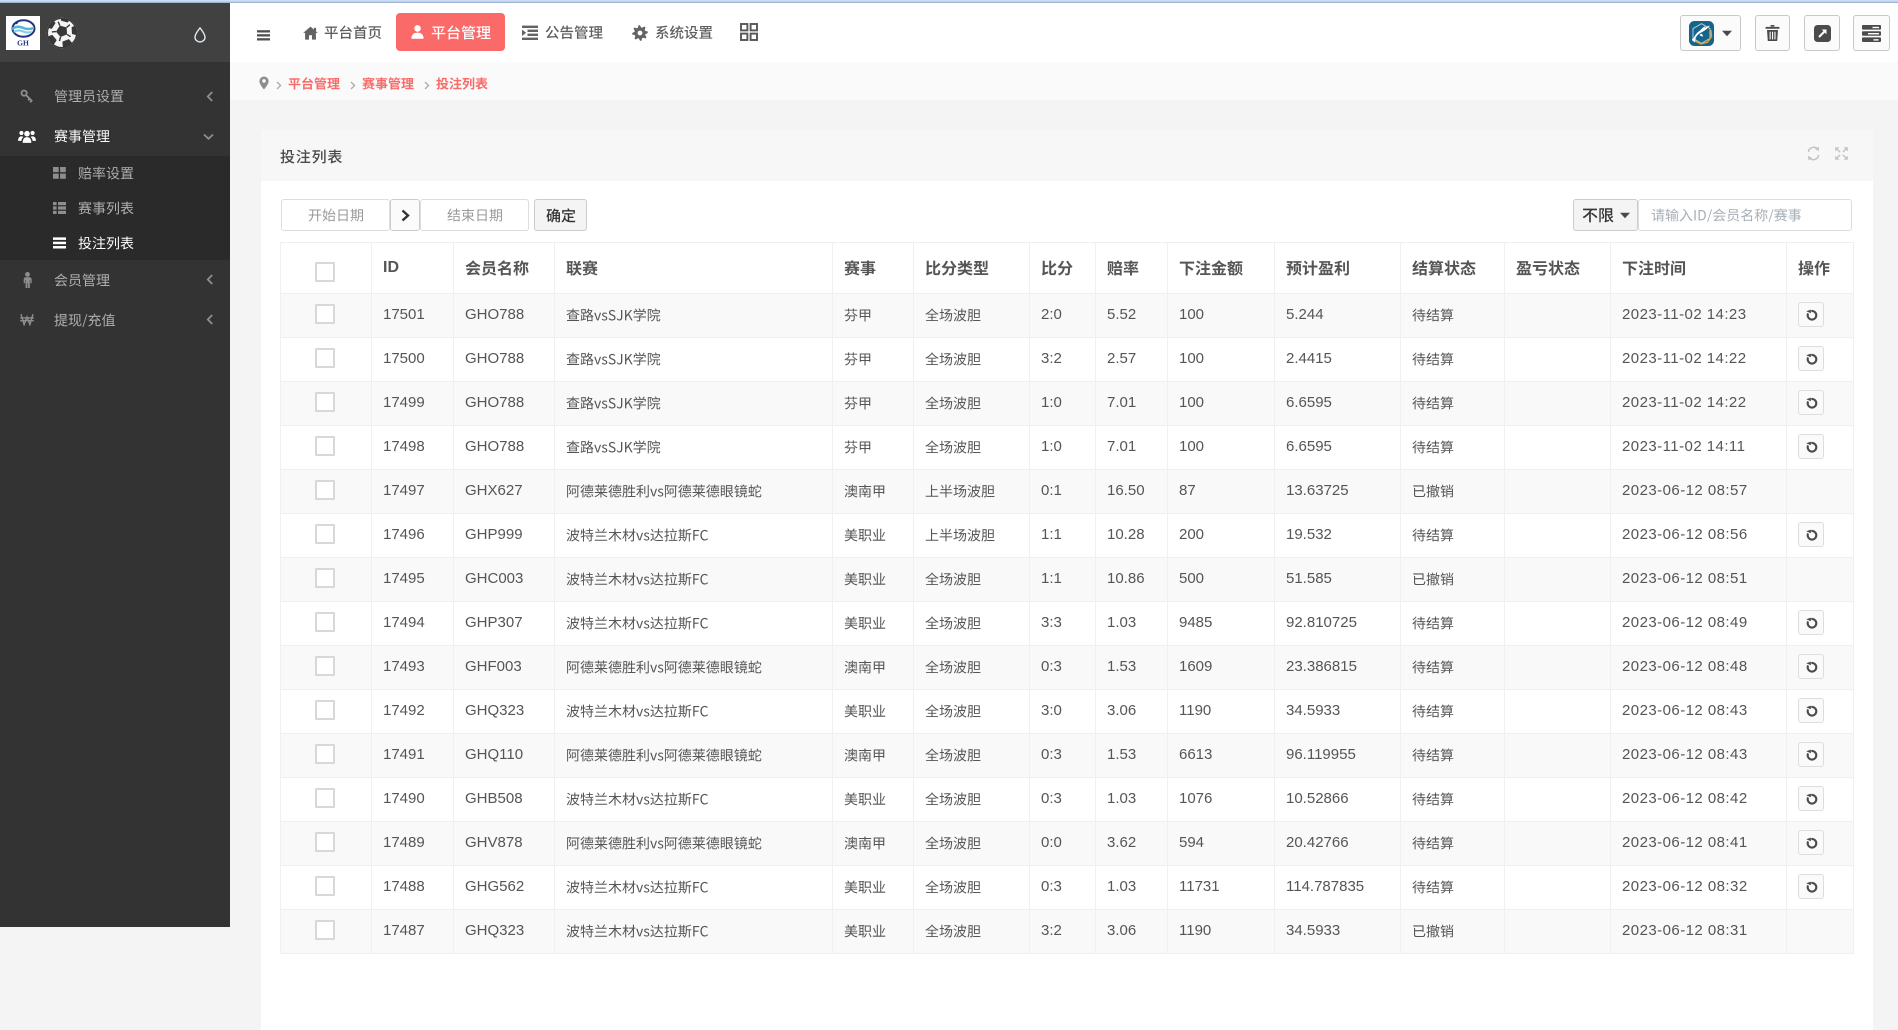  What do you see at coordinates (23, 43) in the screenshot?
I see `svg-text: GH` at bounding box center [23, 43].